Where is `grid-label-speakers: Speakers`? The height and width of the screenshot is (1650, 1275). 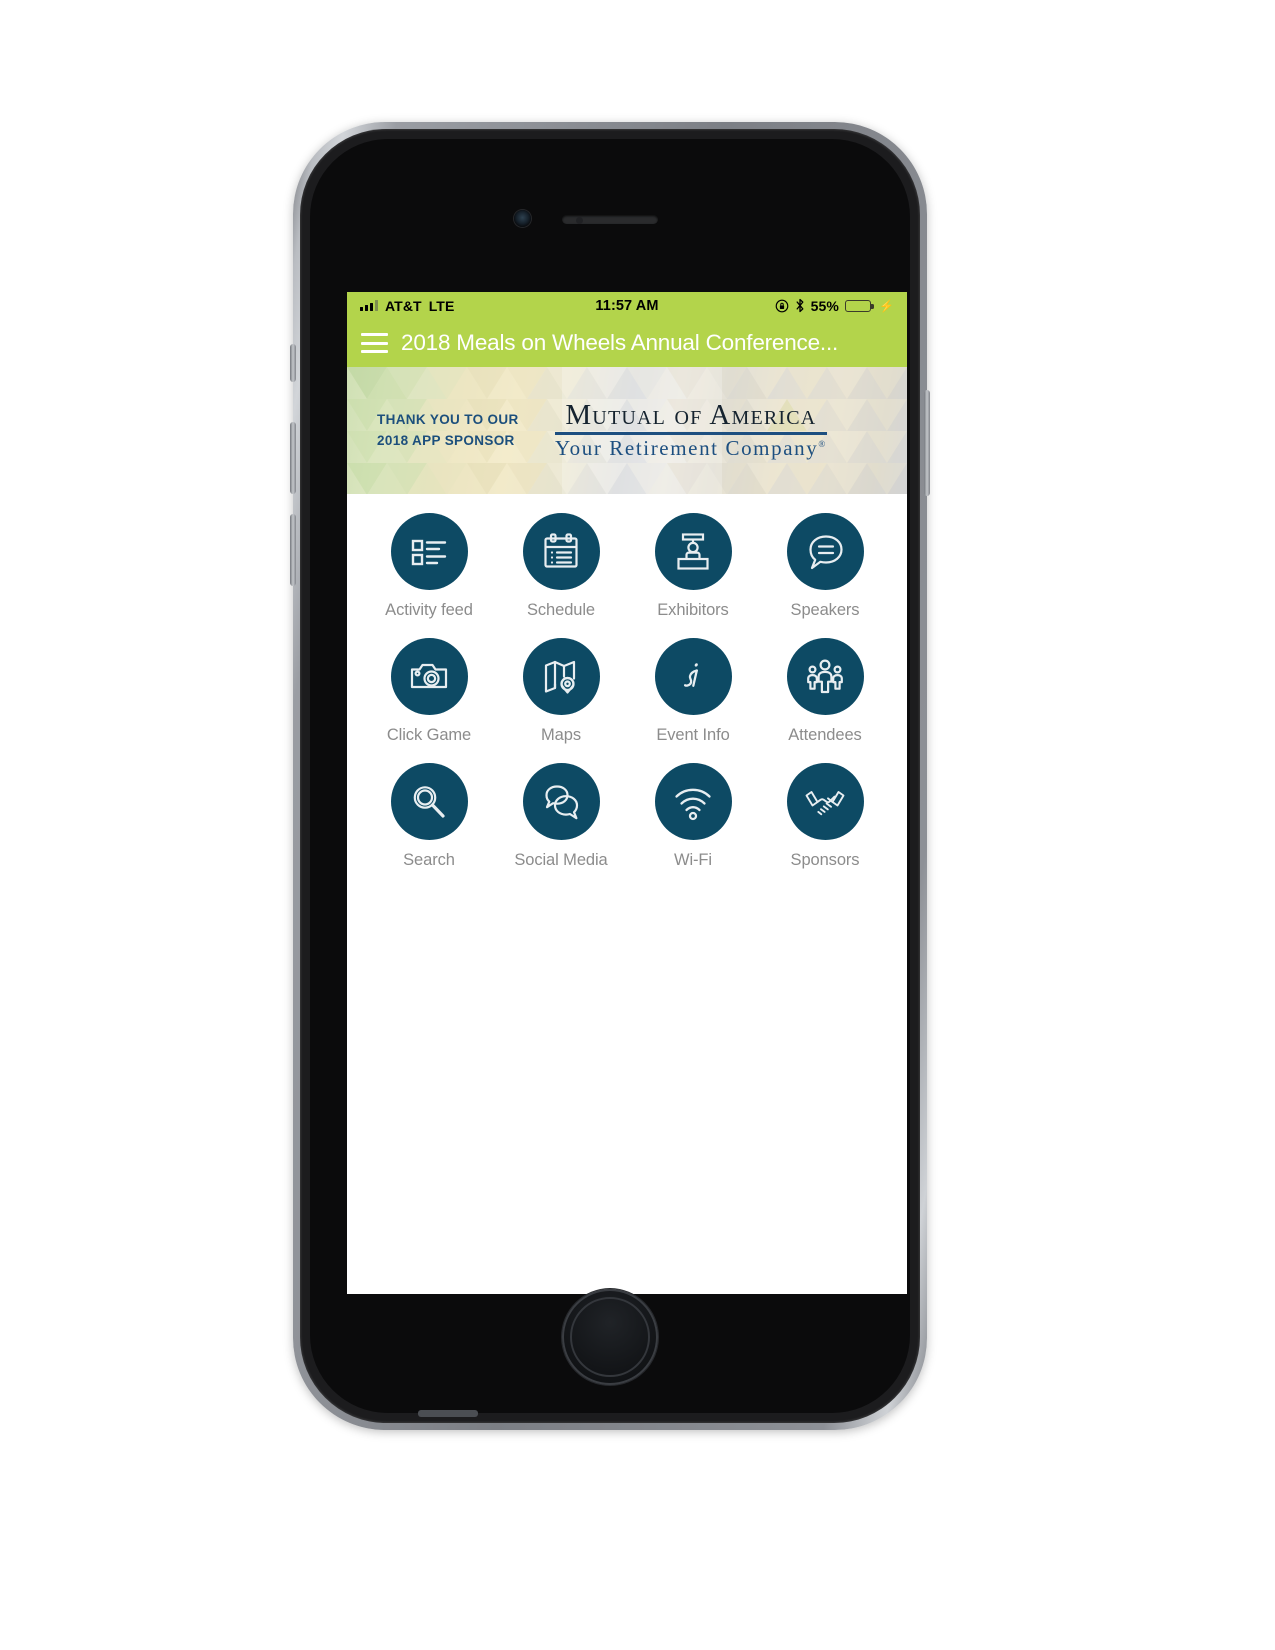
grid-label-speakers: Speakers is located at coordinates (825, 610).